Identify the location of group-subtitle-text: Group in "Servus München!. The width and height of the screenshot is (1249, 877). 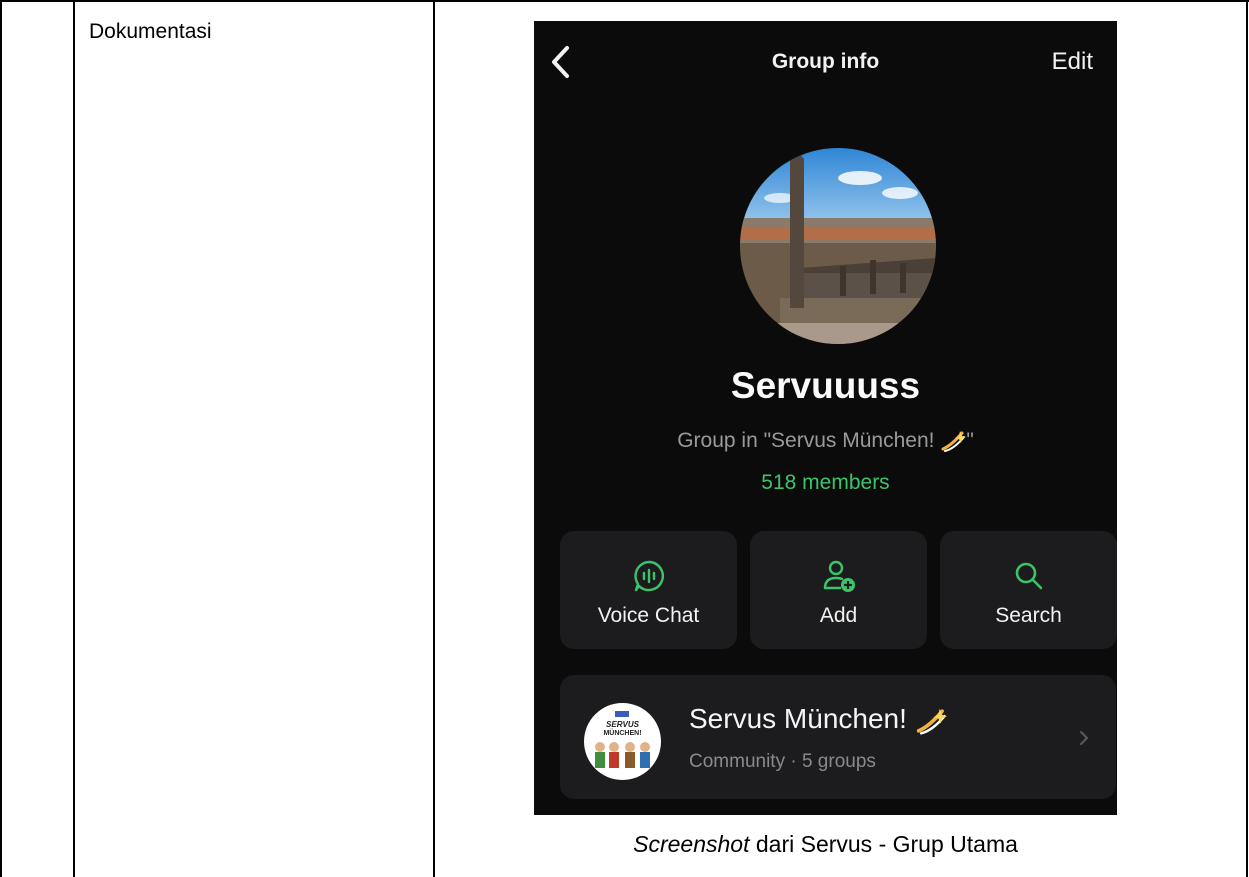
(809, 440).